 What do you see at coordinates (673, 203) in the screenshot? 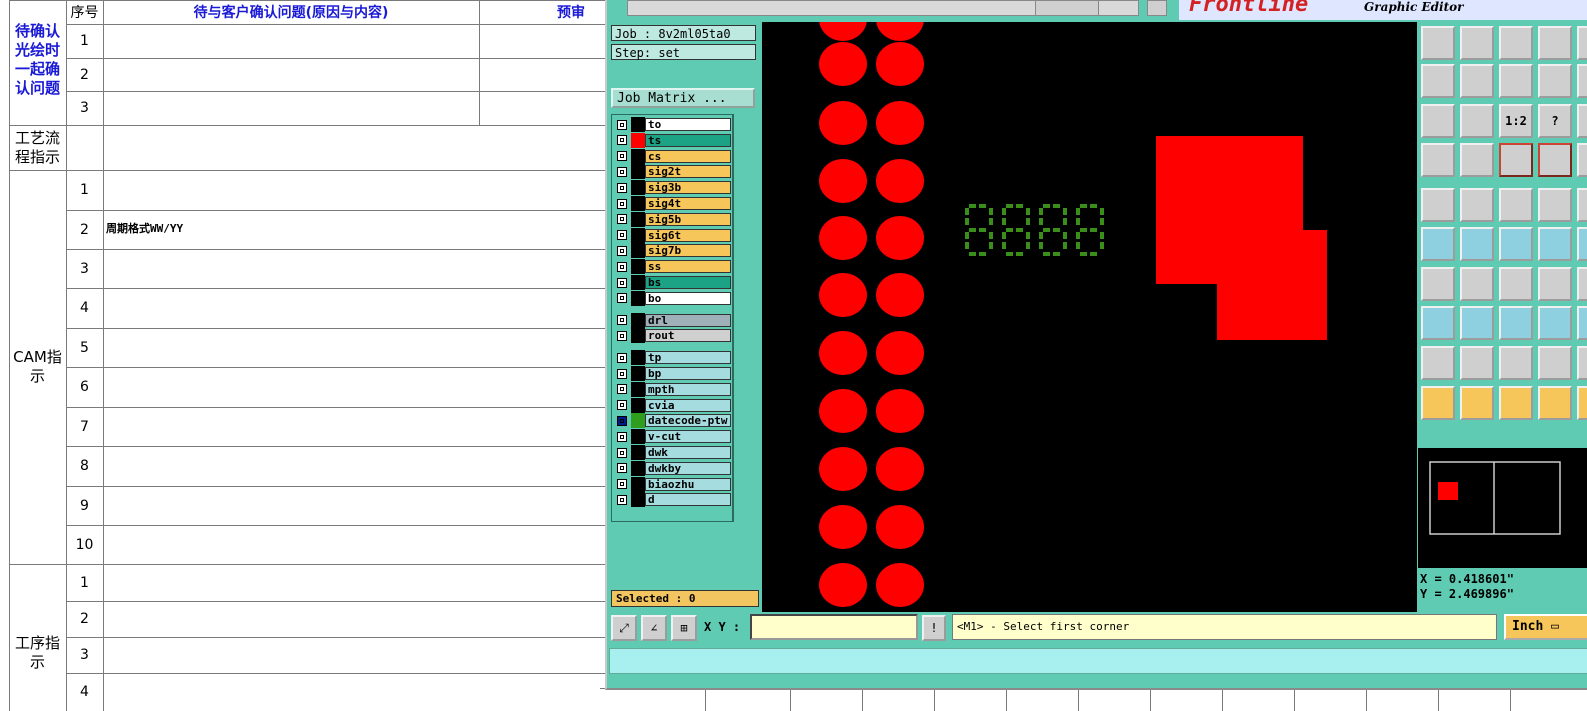
I see `layer-row: sig4t` at bounding box center [673, 203].